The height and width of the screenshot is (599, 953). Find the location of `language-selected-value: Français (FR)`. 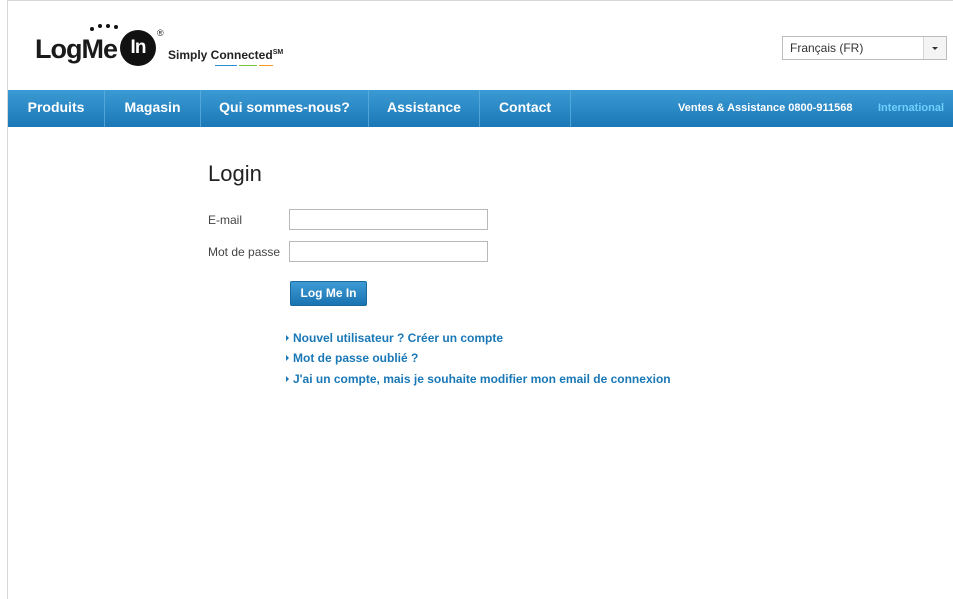

language-selected-value: Français (FR) is located at coordinates (827, 48).